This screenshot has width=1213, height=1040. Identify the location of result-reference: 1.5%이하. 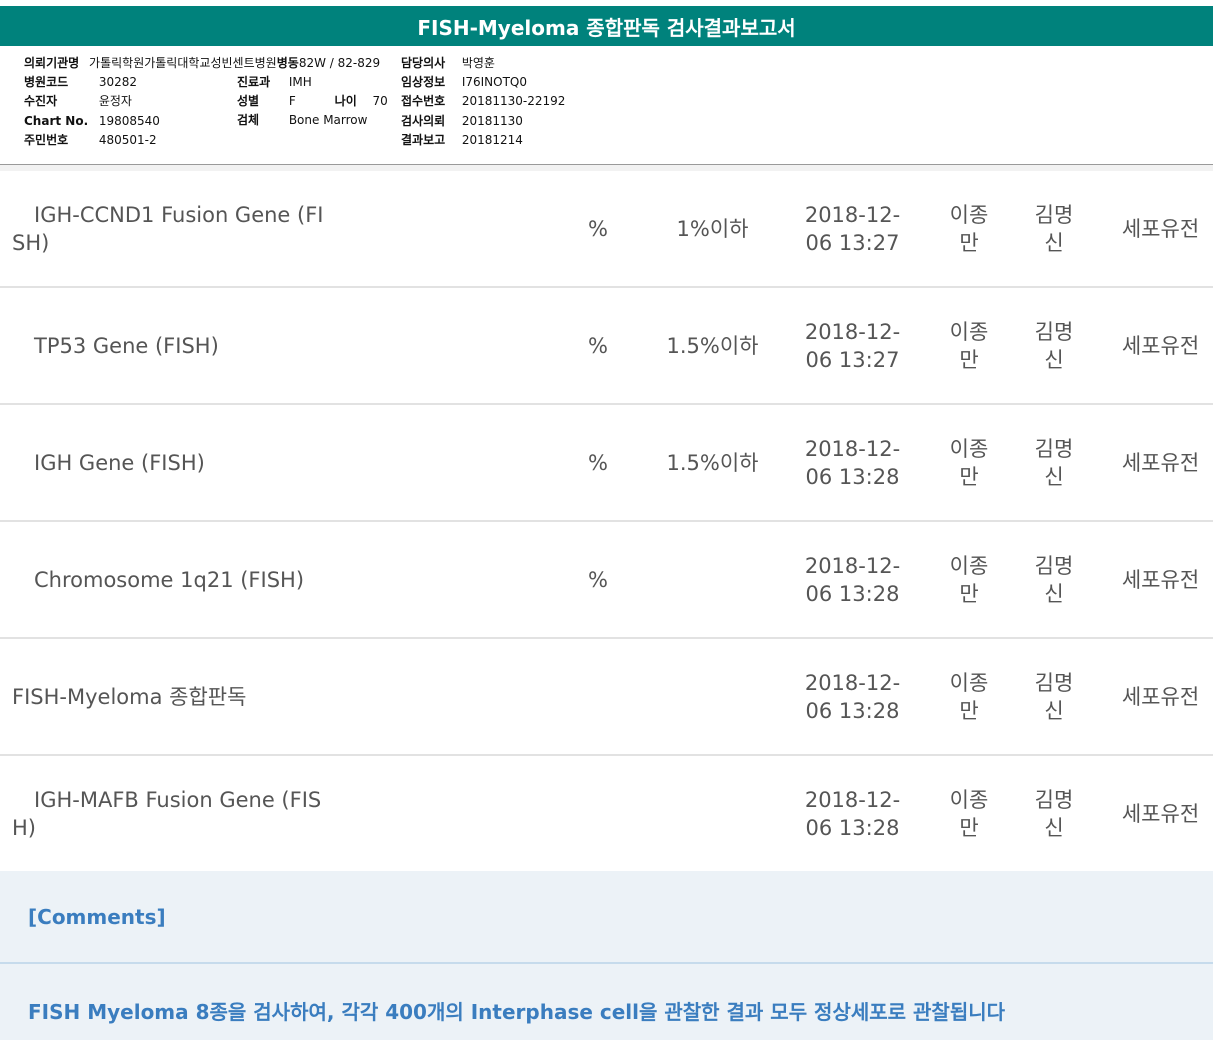
(712, 345).